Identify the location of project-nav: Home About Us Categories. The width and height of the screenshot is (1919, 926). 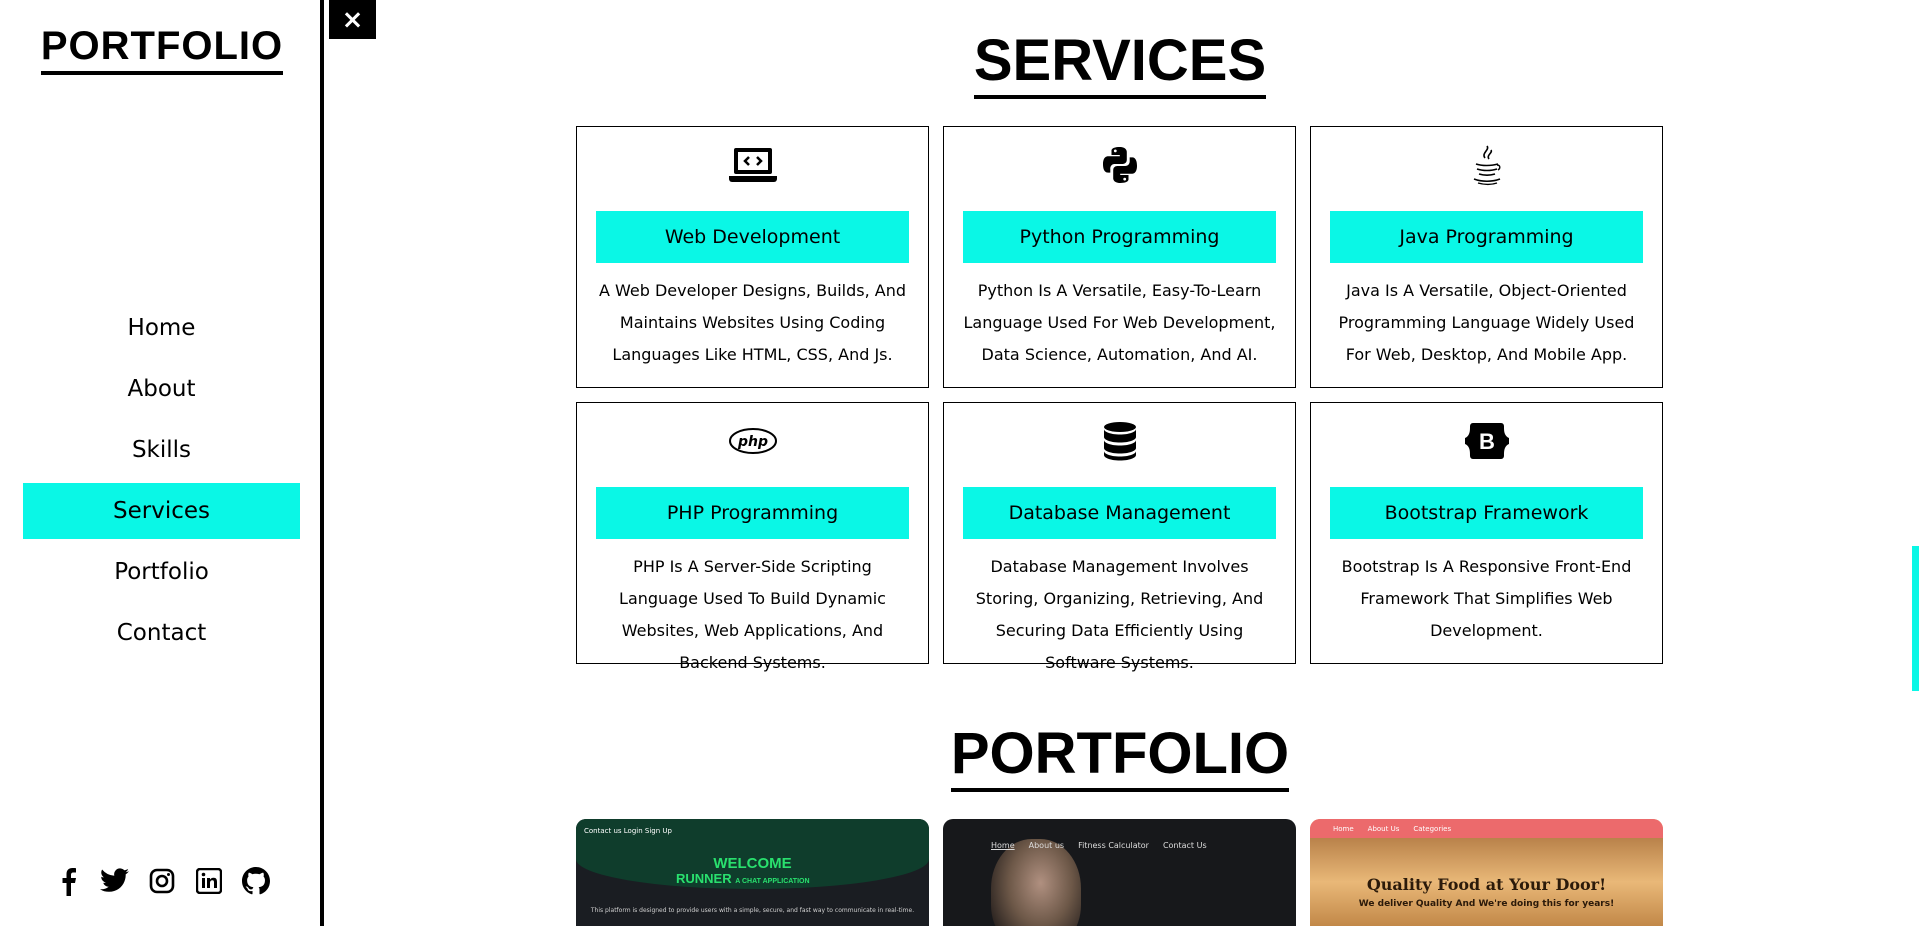
(1493, 829).